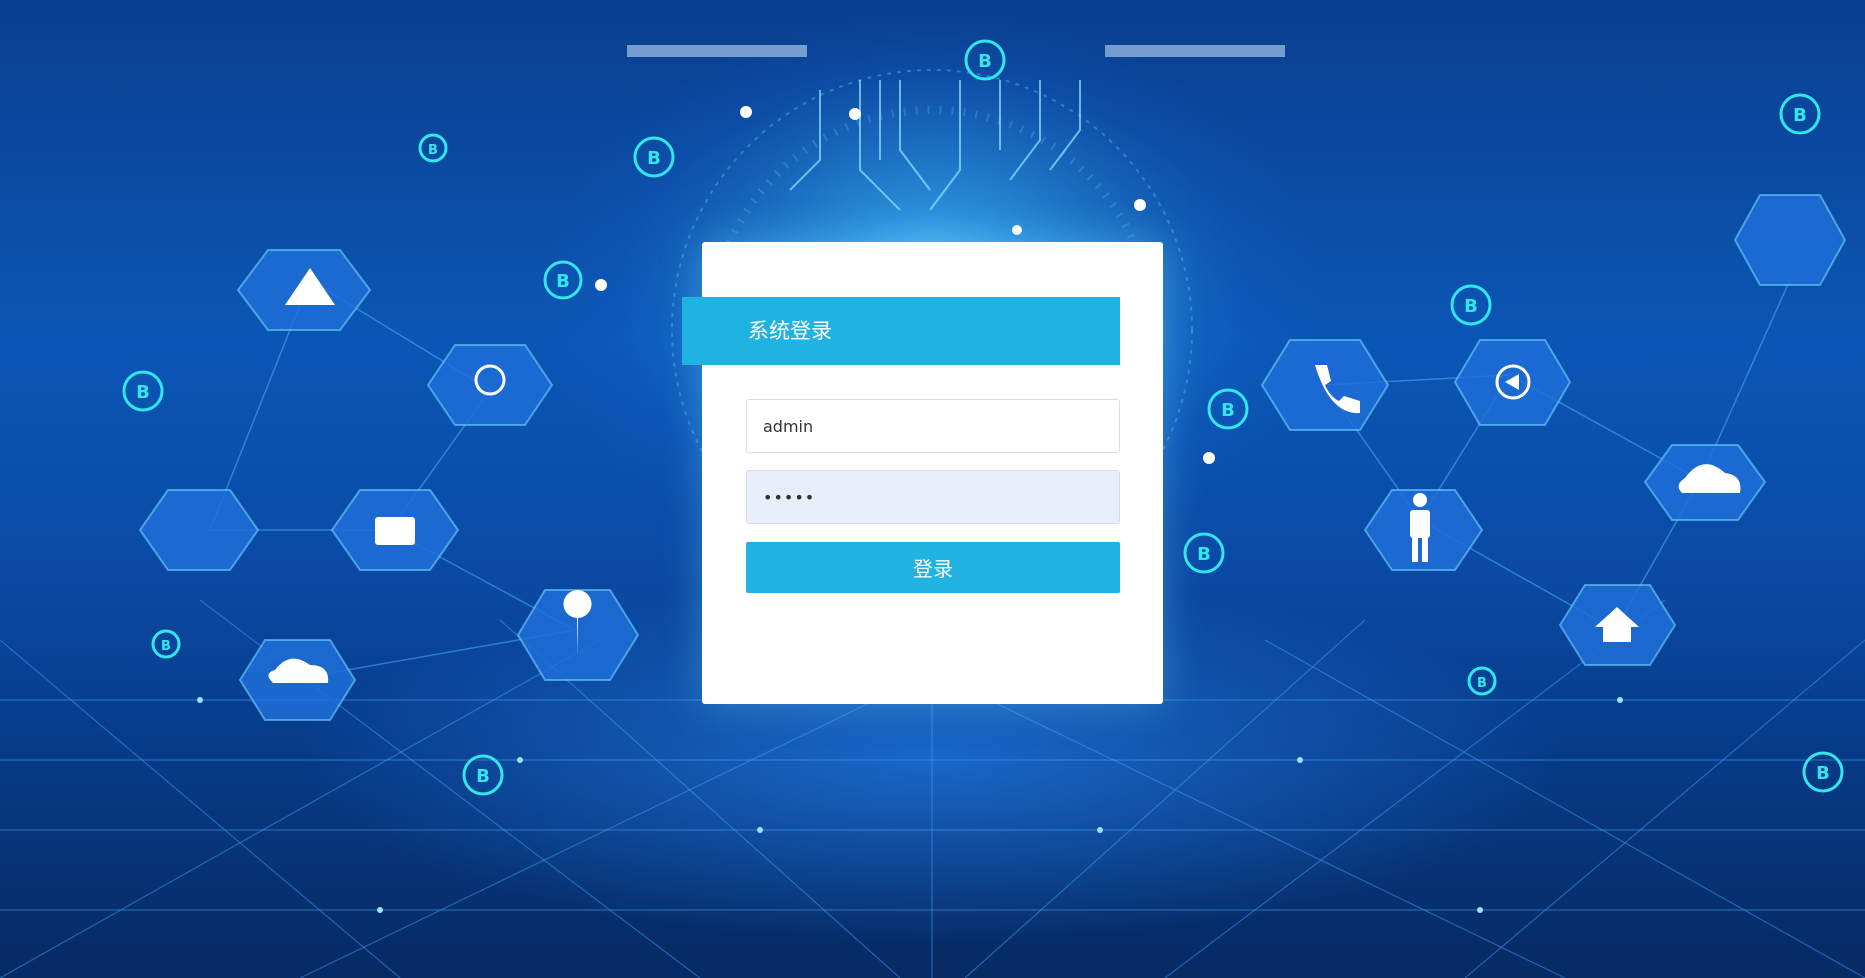 The width and height of the screenshot is (1865, 978). I want to click on folder-icon, so click(395, 531).